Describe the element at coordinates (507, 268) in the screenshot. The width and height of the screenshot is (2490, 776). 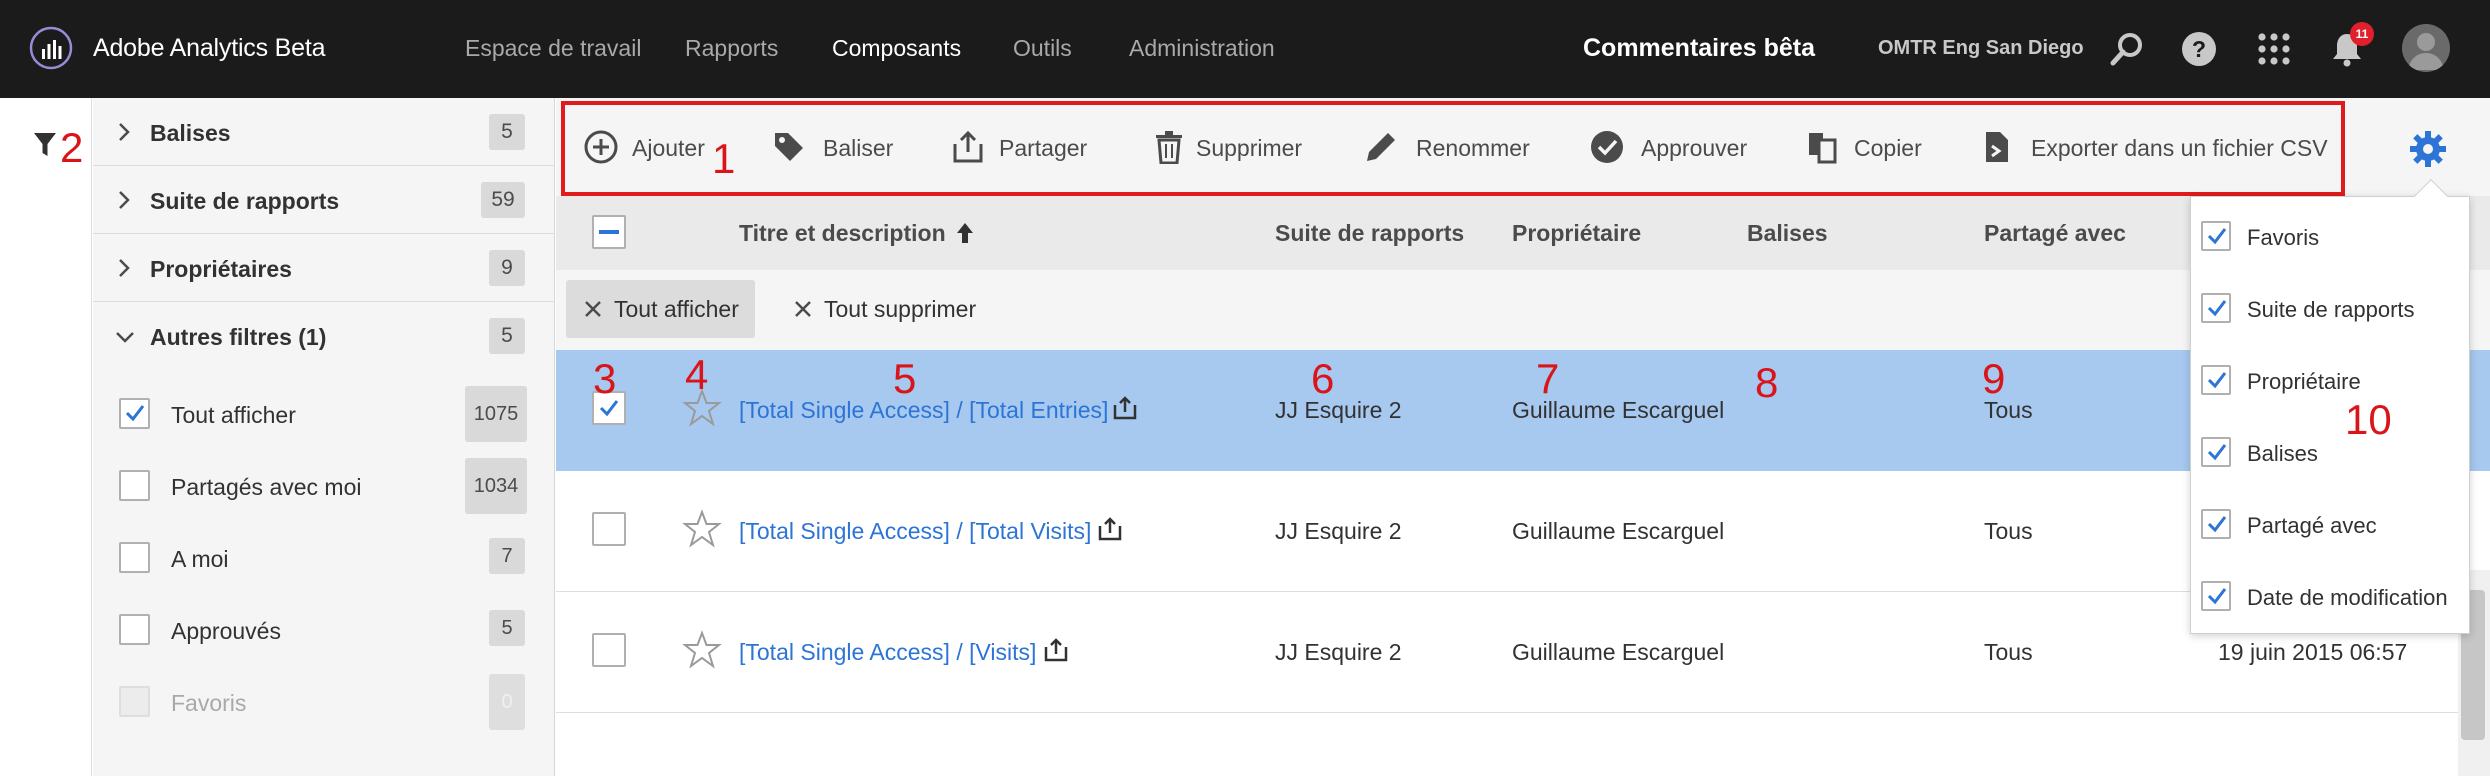
I see `facet-count: 9` at that location.